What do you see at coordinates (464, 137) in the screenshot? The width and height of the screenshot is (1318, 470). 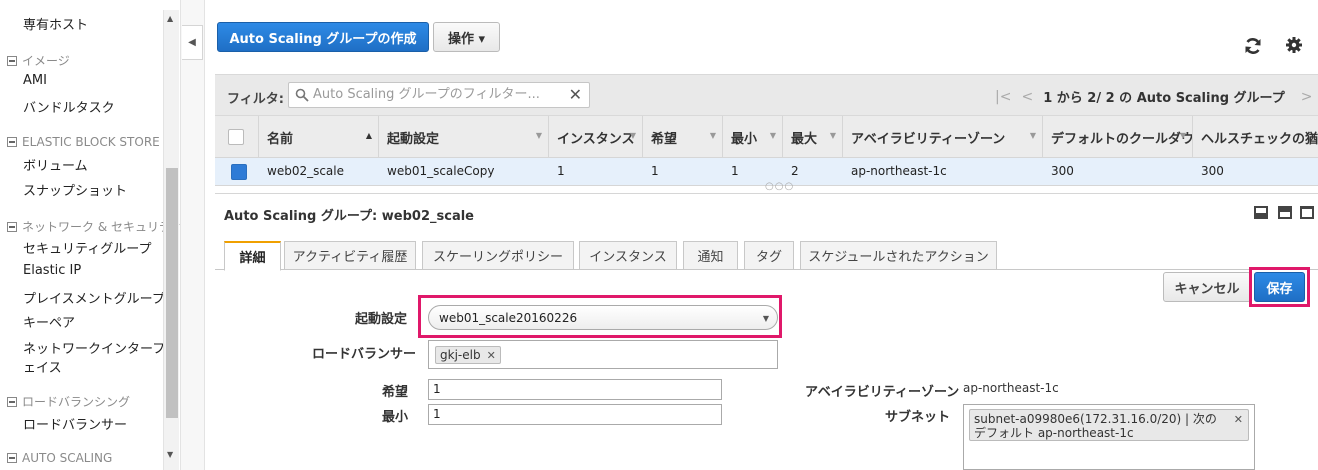 I see `col-header-launch-config: 起動設定 ▼` at bounding box center [464, 137].